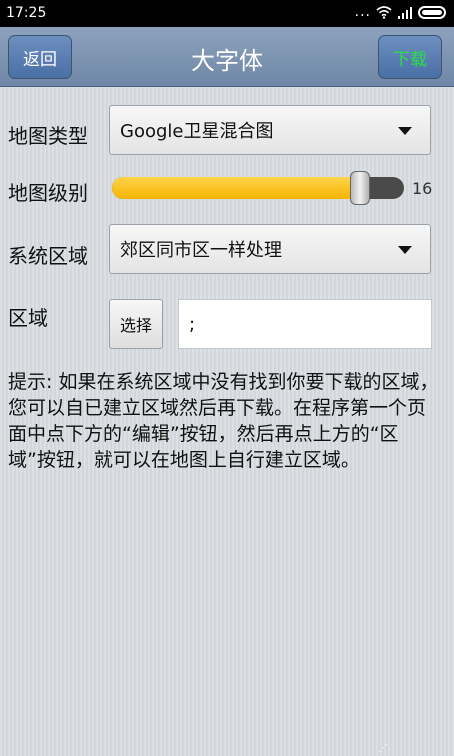 The image size is (454, 756). What do you see at coordinates (384, 12) in the screenshot?
I see `wifi-icon` at bounding box center [384, 12].